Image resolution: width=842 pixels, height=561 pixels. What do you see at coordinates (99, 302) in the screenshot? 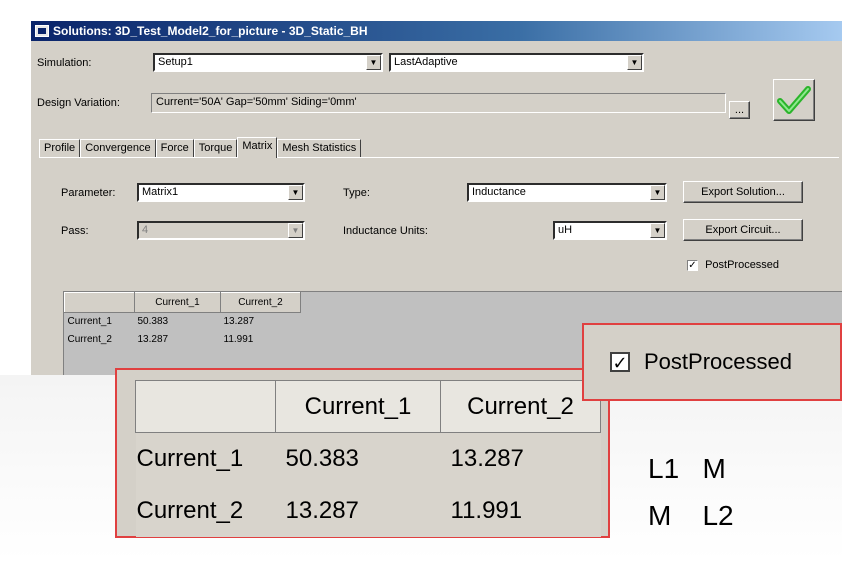
I see `grid-corner-header` at bounding box center [99, 302].